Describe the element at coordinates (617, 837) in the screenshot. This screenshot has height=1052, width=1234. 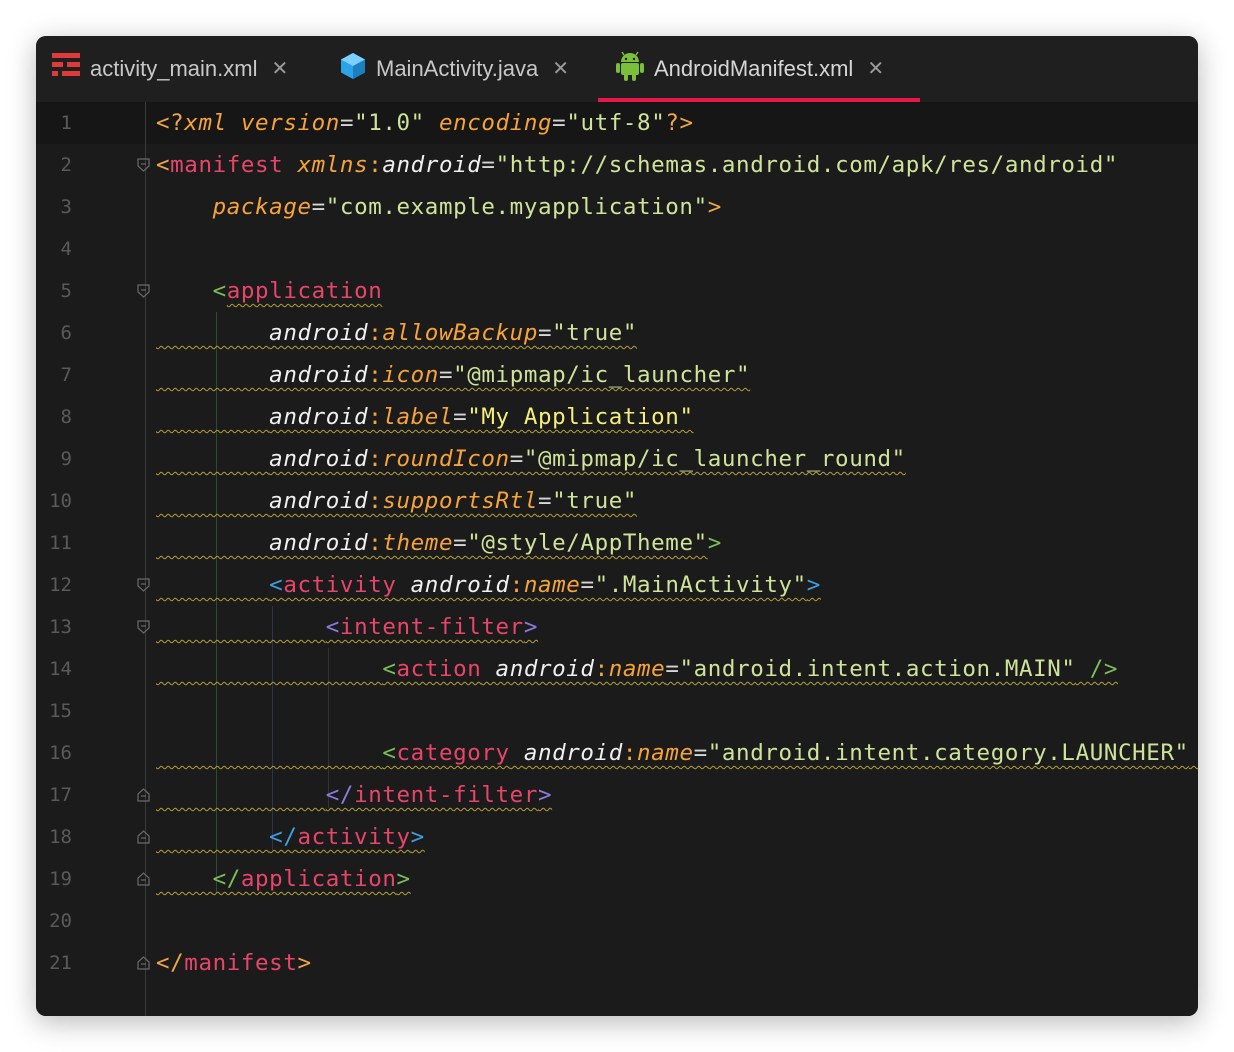
I see `code-line-18: 18 </activity>` at that location.